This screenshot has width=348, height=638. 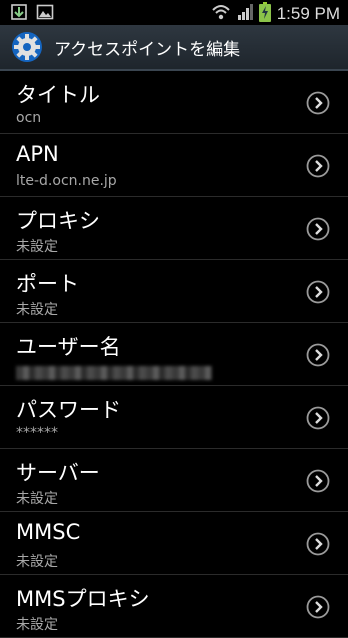 I want to click on item-label: ユーザー名, so click(x=68, y=347).